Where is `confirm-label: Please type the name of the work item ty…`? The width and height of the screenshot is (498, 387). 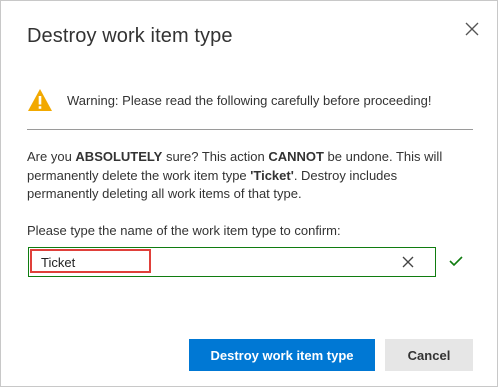
confirm-label: Please type the name of the work item ty… is located at coordinates (184, 230).